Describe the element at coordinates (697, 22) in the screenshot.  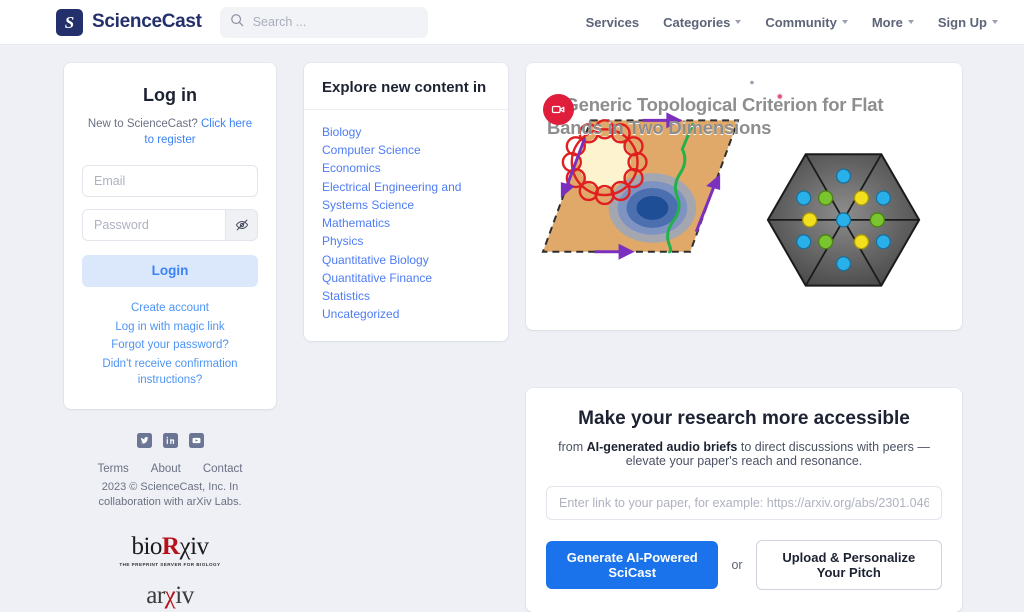
I see `nav-label: Categories` at that location.